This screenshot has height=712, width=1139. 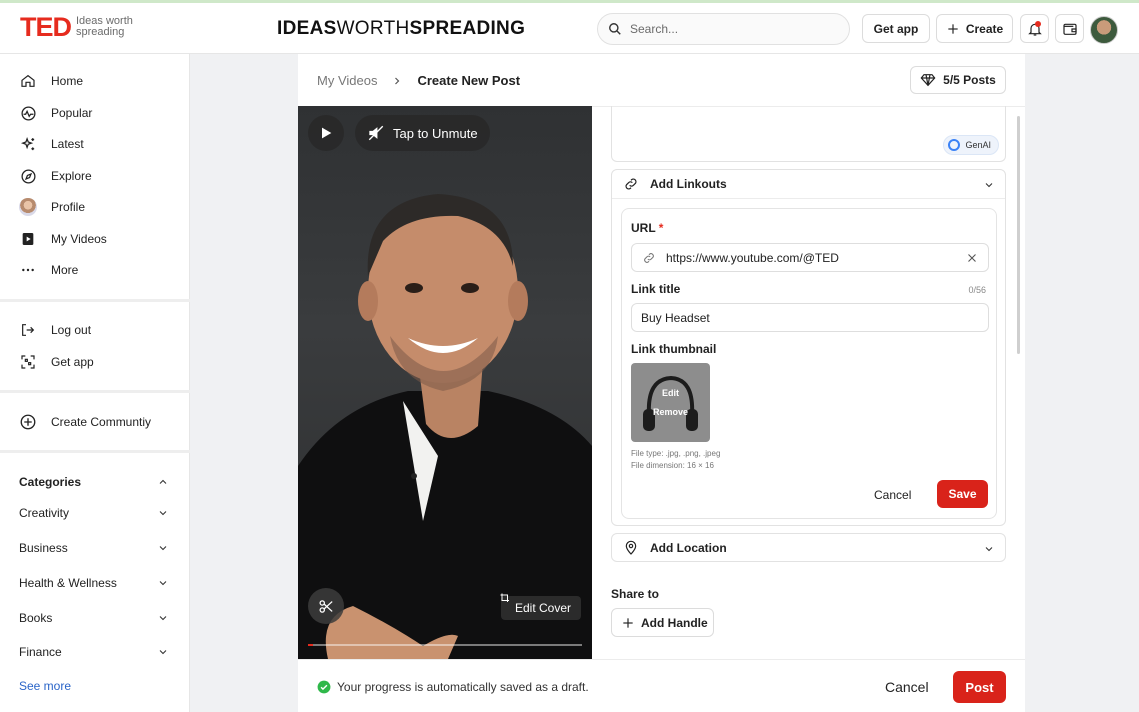 What do you see at coordinates (670, 393) in the screenshot?
I see `thumbnail-edit-button: Edit` at bounding box center [670, 393].